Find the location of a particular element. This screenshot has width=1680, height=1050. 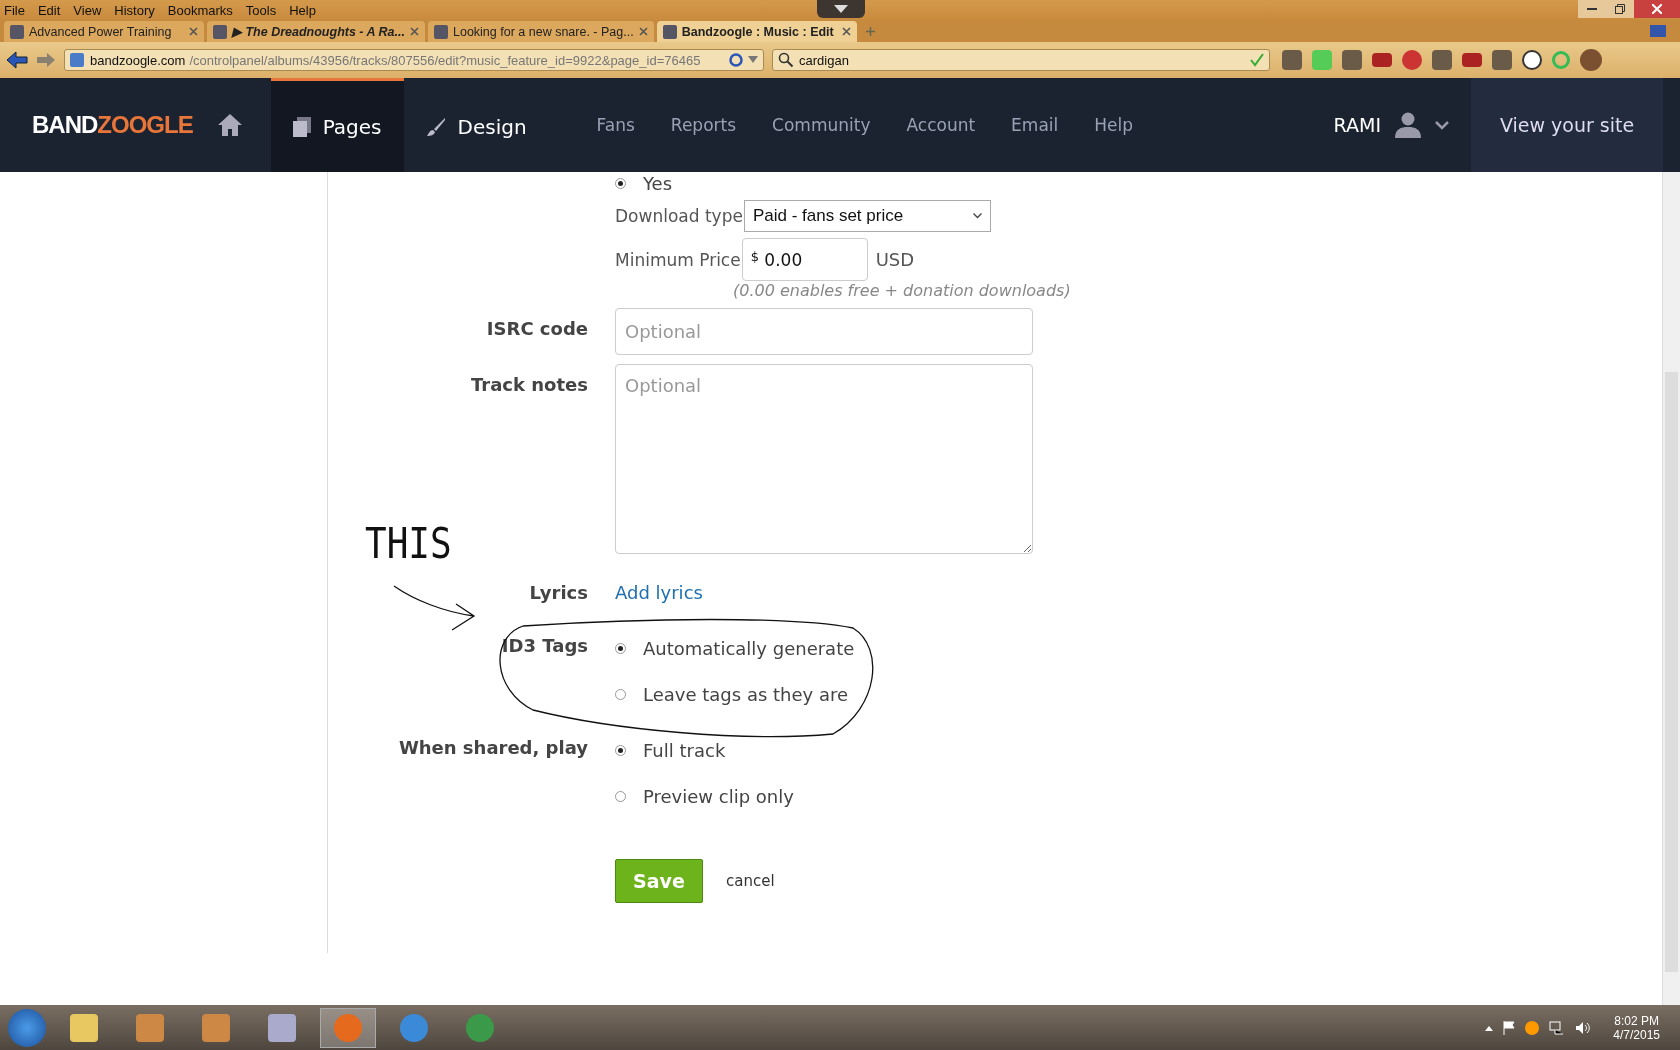

nav-tab: Design is located at coordinates (476, 125).